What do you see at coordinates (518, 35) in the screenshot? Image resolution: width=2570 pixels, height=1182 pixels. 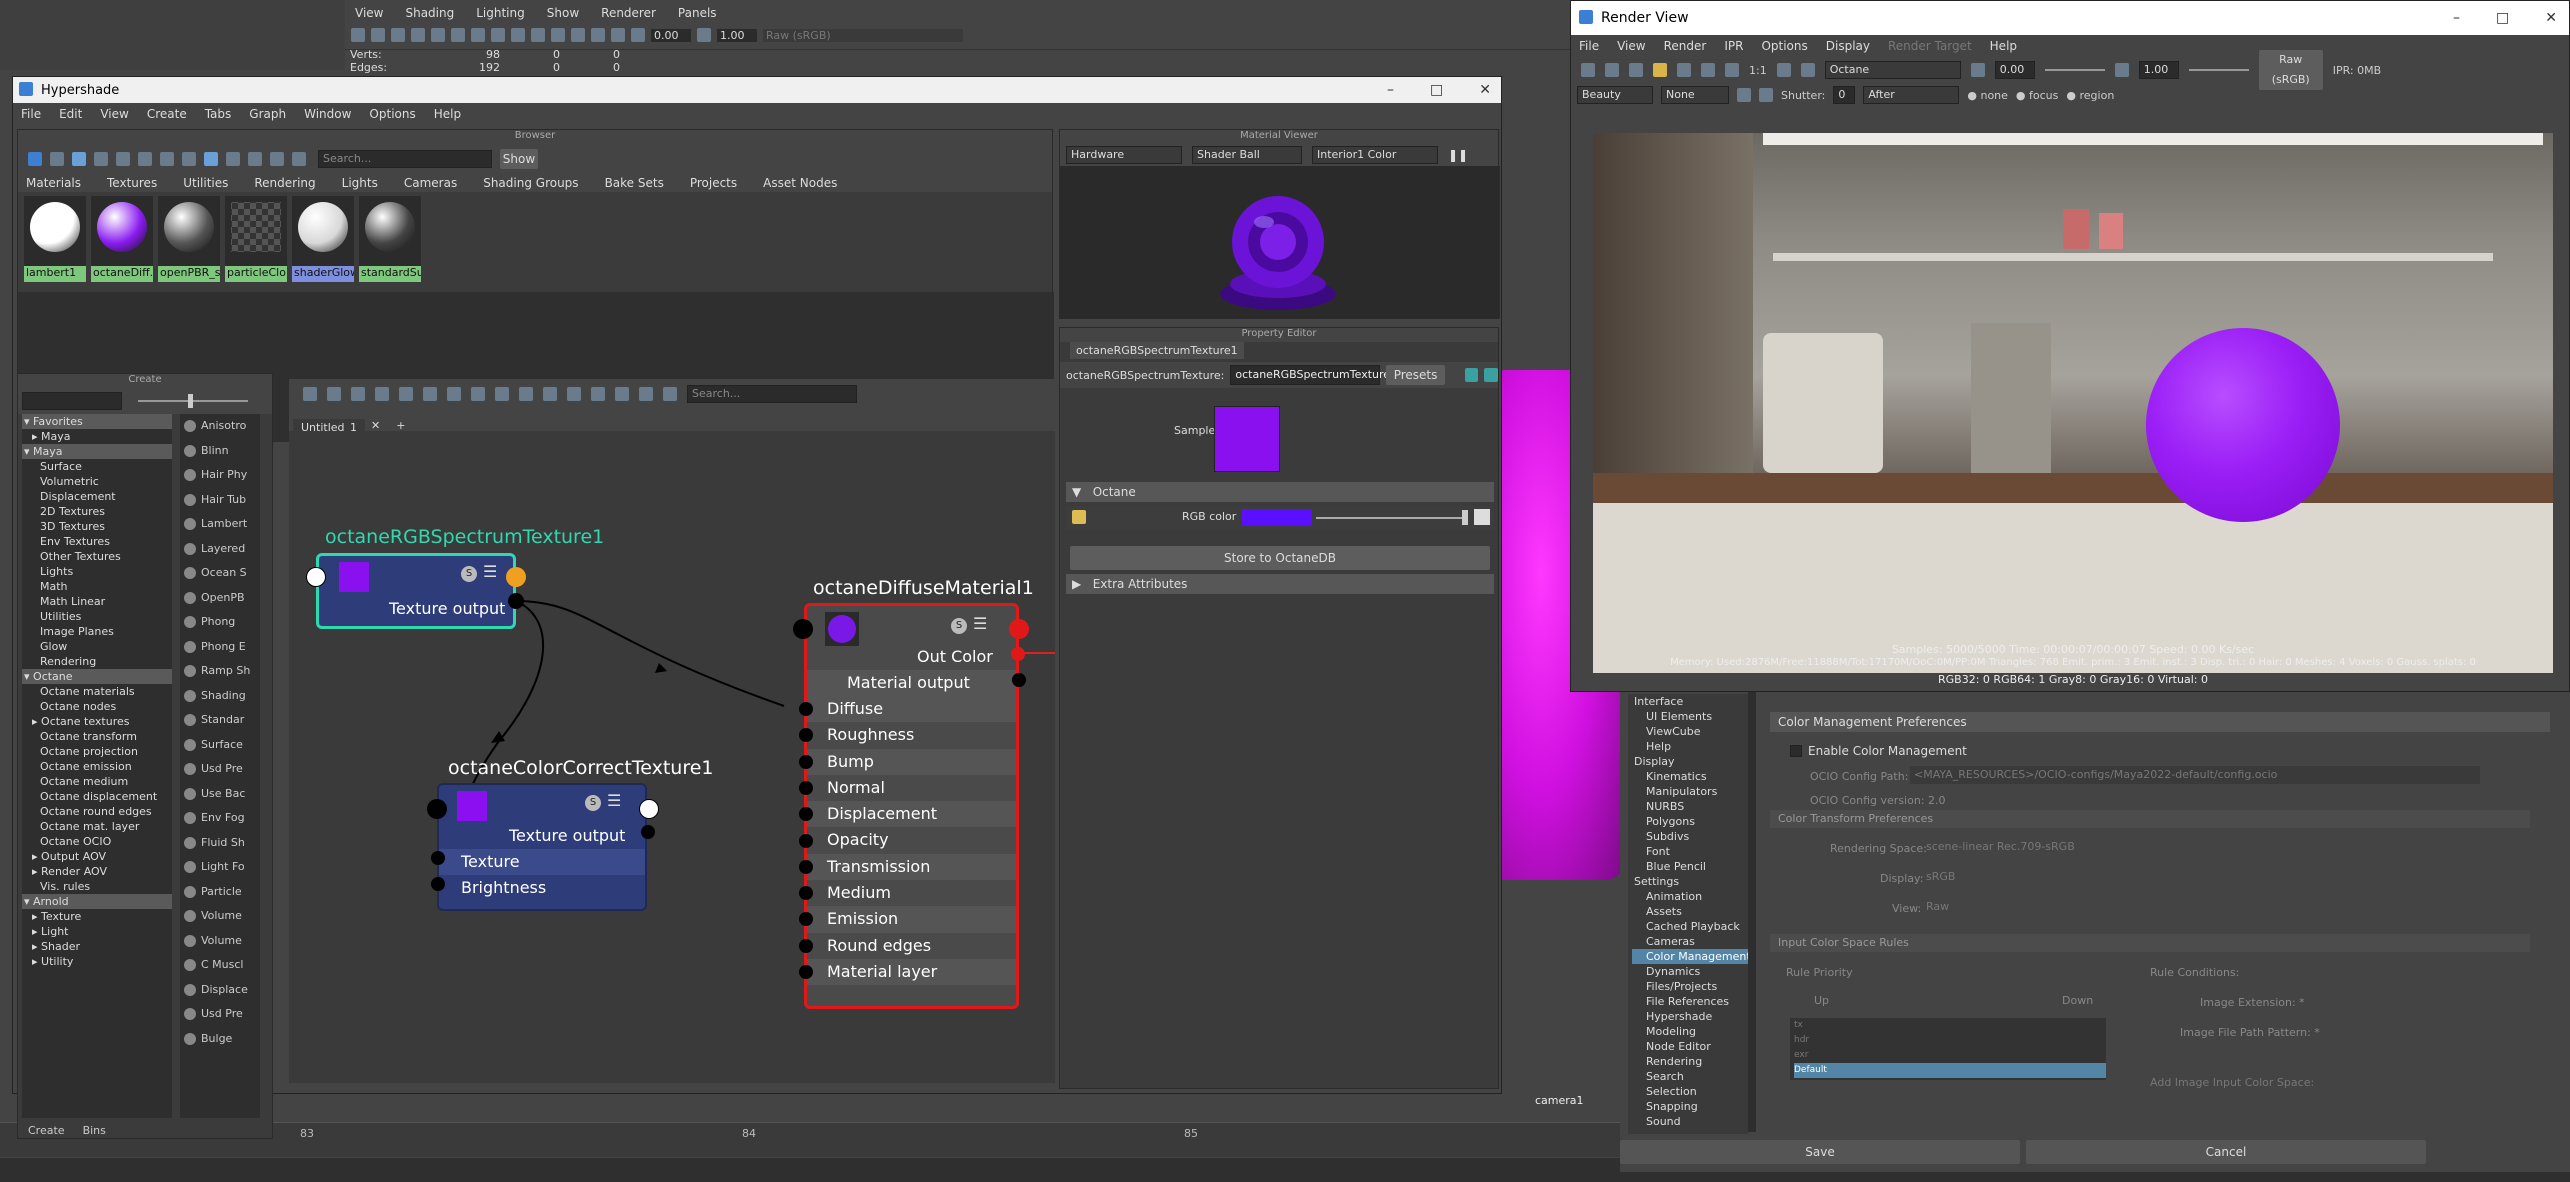 I see `smooth-shade-icon` at bounding box center [518, 35].